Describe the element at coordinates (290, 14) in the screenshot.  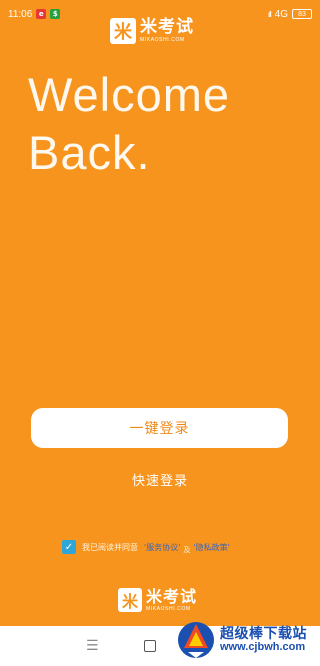
I see `status-right: ıll 4G 83` at that location.